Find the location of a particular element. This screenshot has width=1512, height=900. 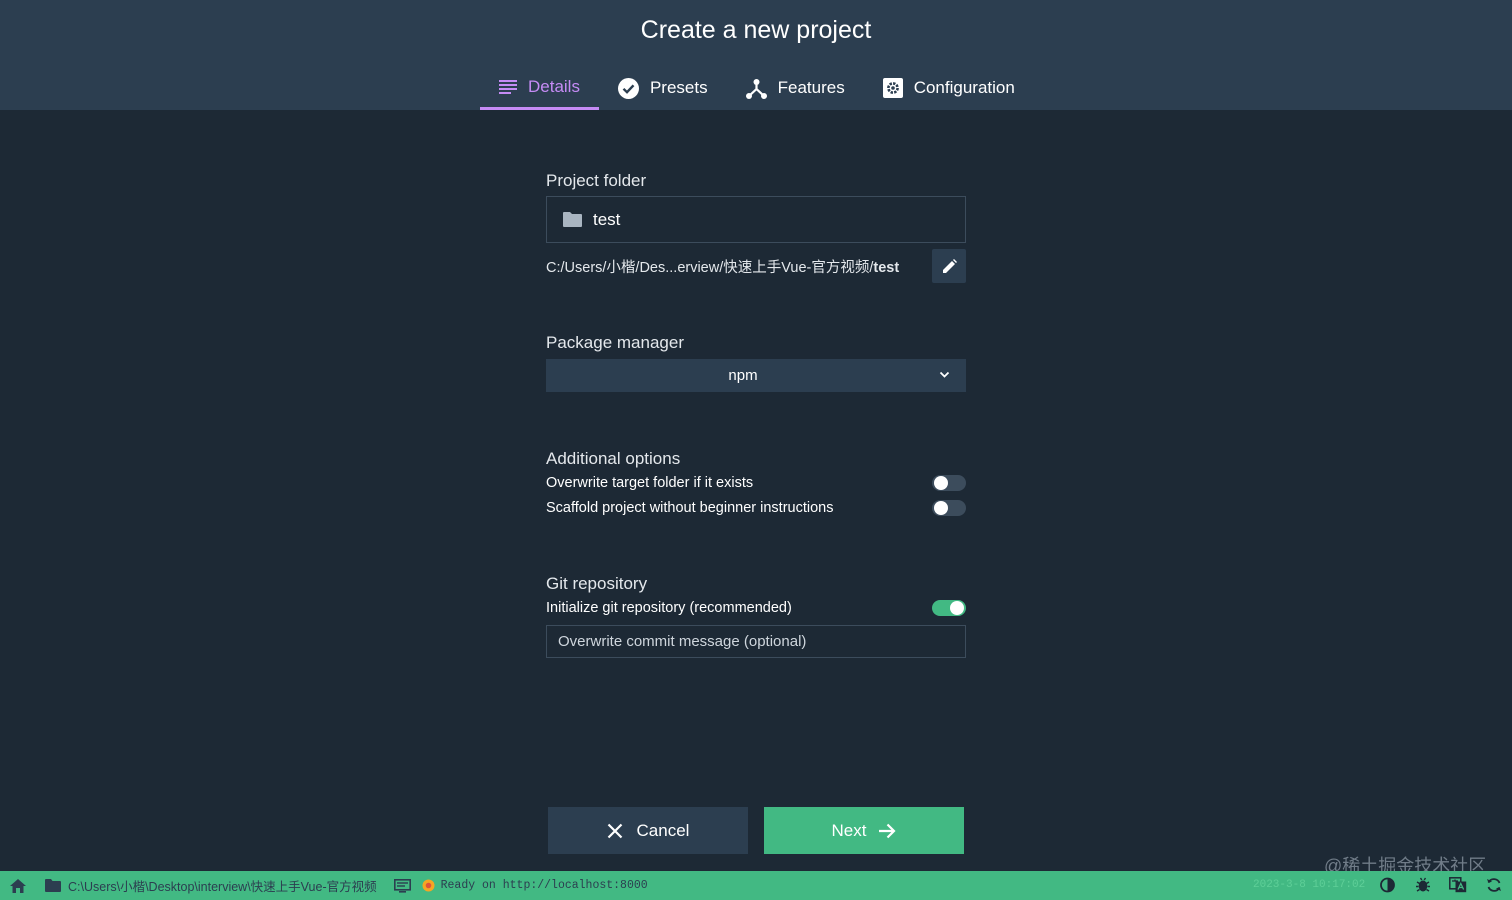

option-git-init-row: Initialize git repository (recommended) is located at coordinates (756, 608).